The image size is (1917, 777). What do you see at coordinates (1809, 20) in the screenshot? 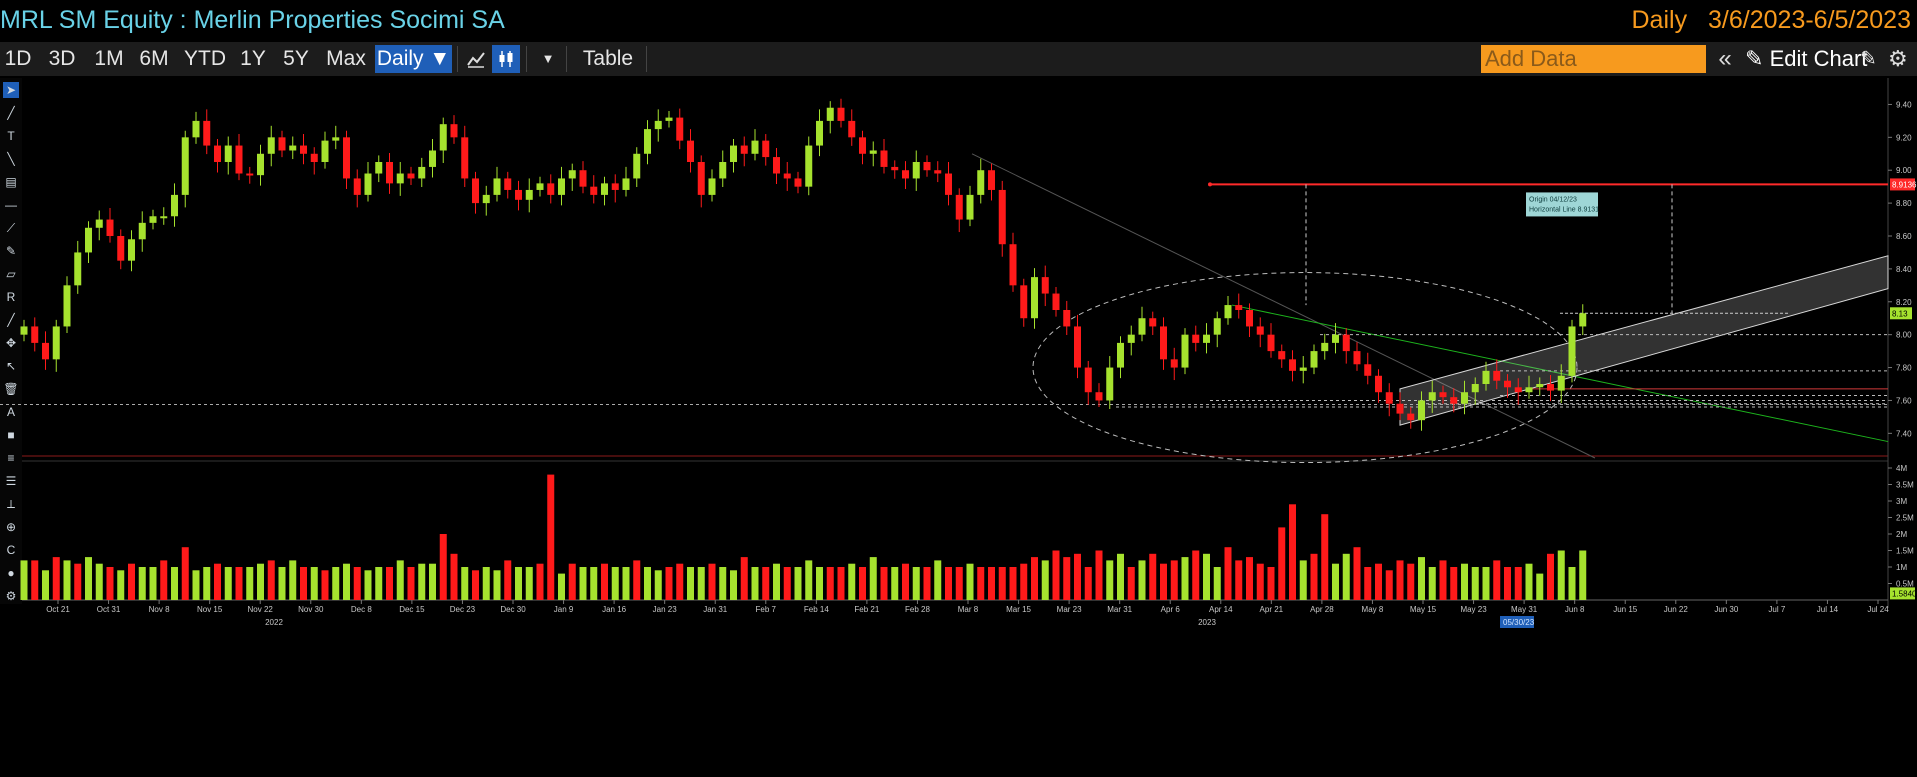
I see `date-range-label: 3/6/2023-6/5/2023` at bounding box center [1809, 20].